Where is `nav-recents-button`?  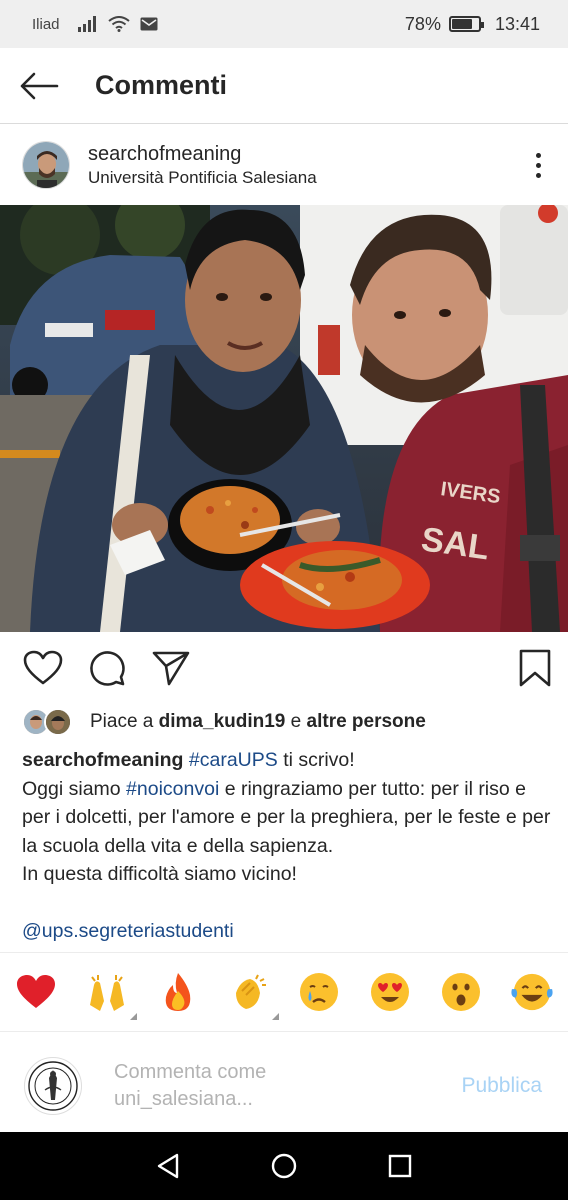
nav-recents-button is located at coordinates (400, 1166).